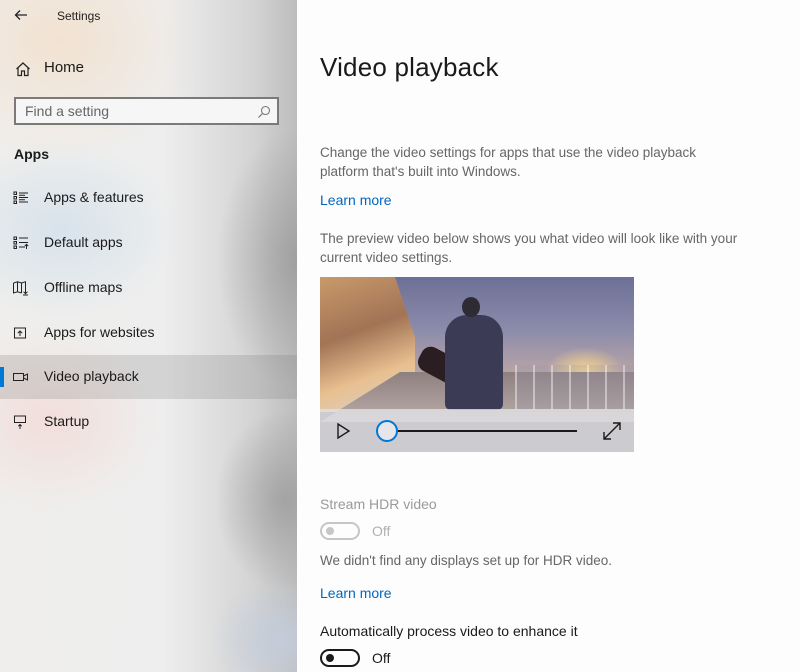 Image resolution: width=800 pixels, height=672 pixels. Describe the element at coordinates (83, 242) in the screenshot. I see `sidebar-item-label: Default apps` at that location.